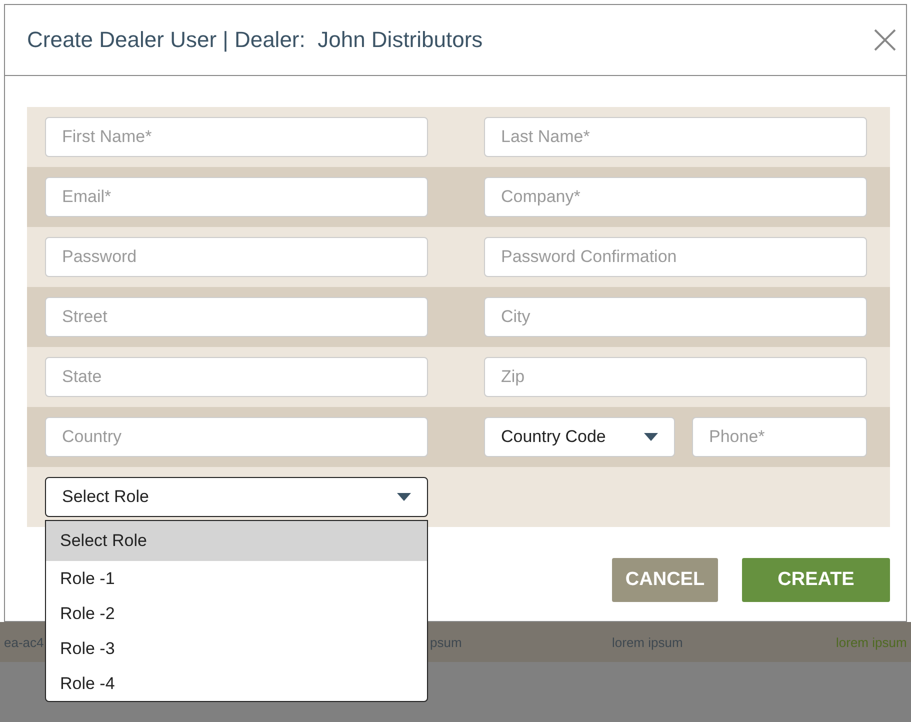 The height and width of the screenshot is (722, 911). What do you see at coordinates (236, 541) in the screenshot?
I see `dropdown-option: Select Role` at bounding box center [236, 541].